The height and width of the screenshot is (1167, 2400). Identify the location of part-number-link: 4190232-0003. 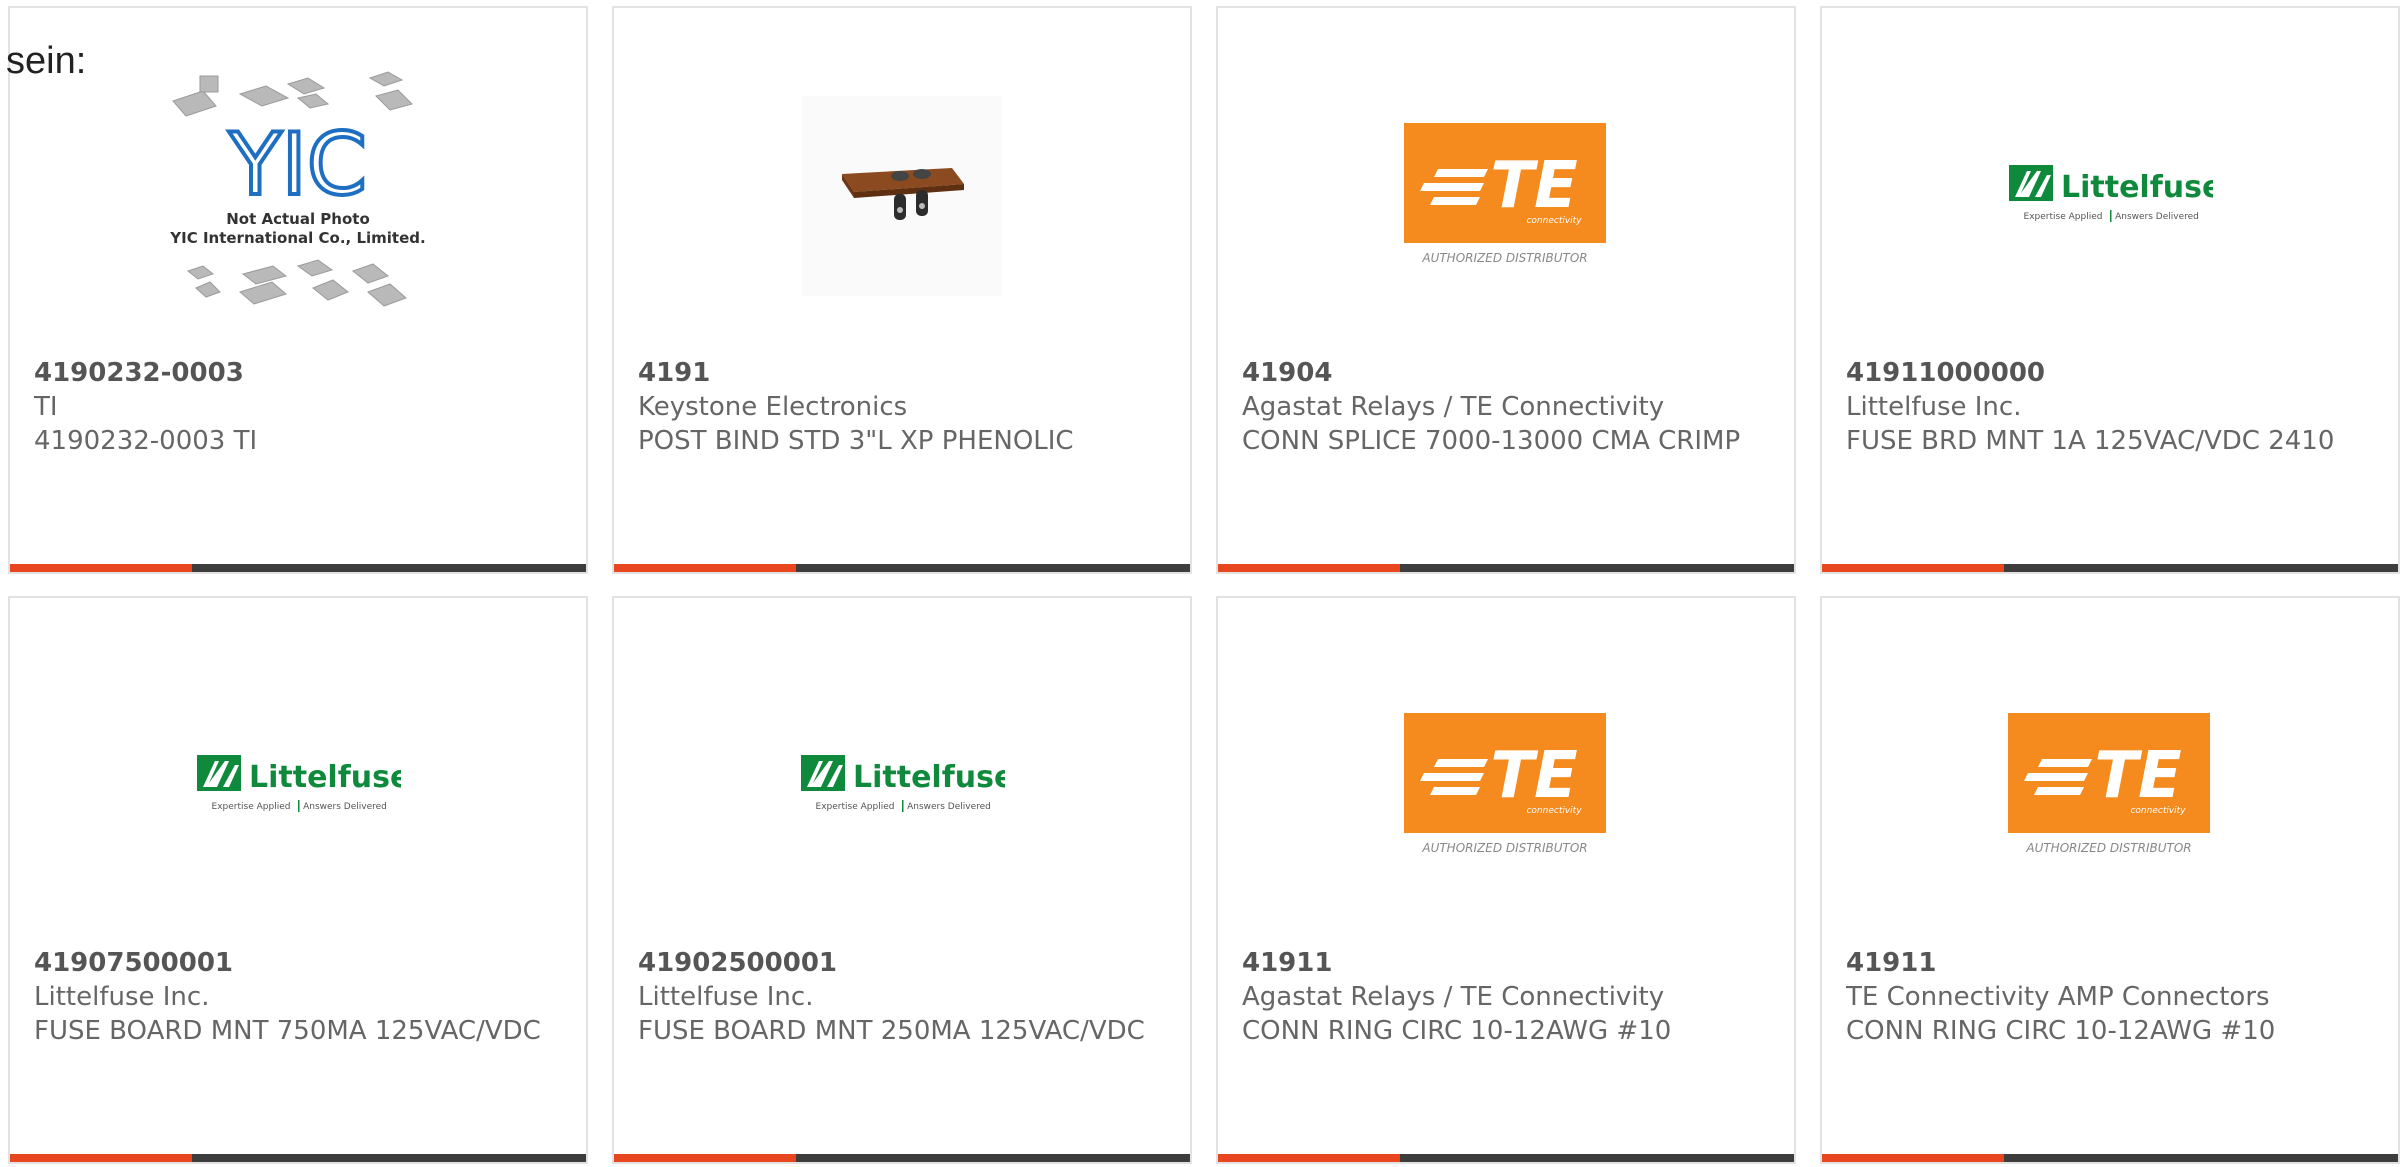
(302, 373).